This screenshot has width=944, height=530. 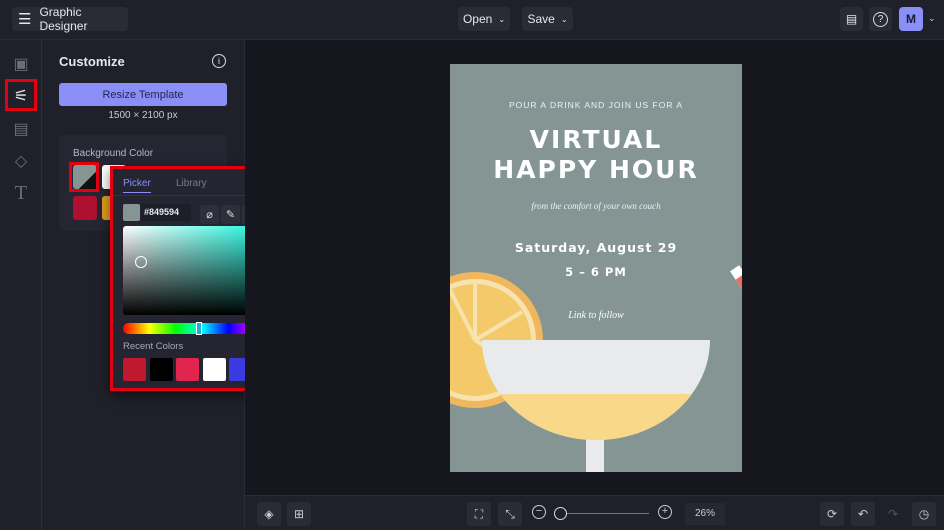 I want to click on panel-title: Customize, so click(x=92, y=61).